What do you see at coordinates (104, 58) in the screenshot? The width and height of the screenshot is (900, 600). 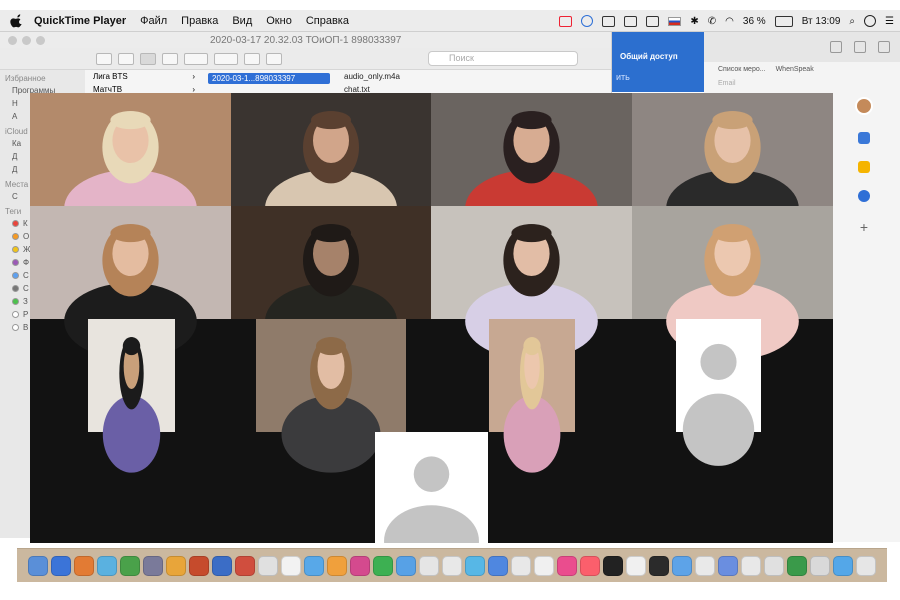 I see `view-icons-button` at bounding box center [104, 58].